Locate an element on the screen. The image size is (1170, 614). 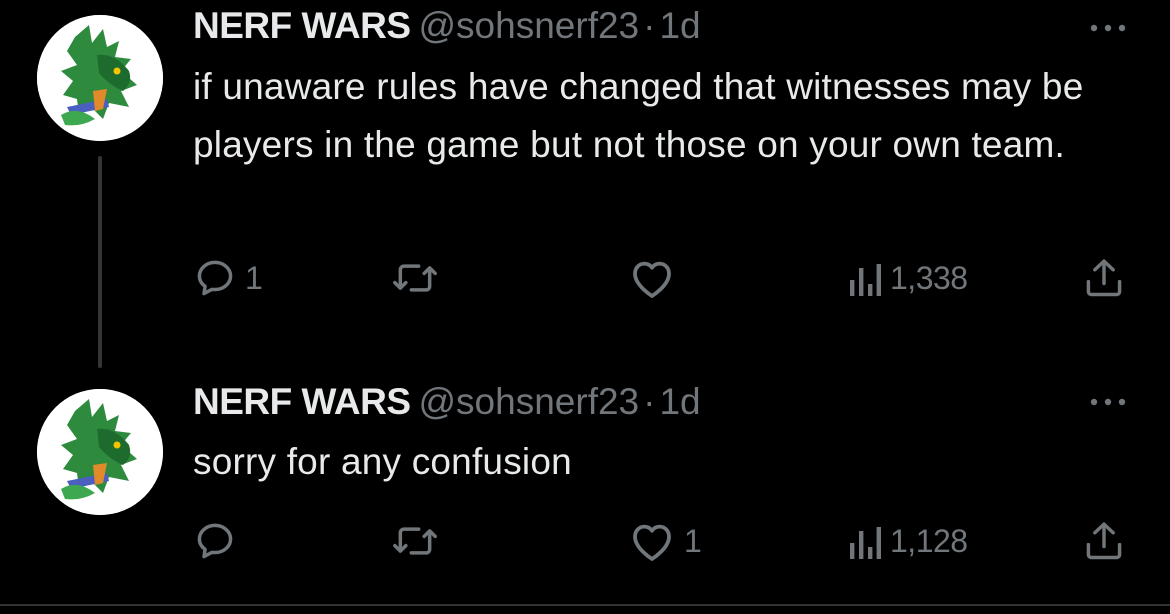
like-button: 1 is located at coordinates (665, 541).